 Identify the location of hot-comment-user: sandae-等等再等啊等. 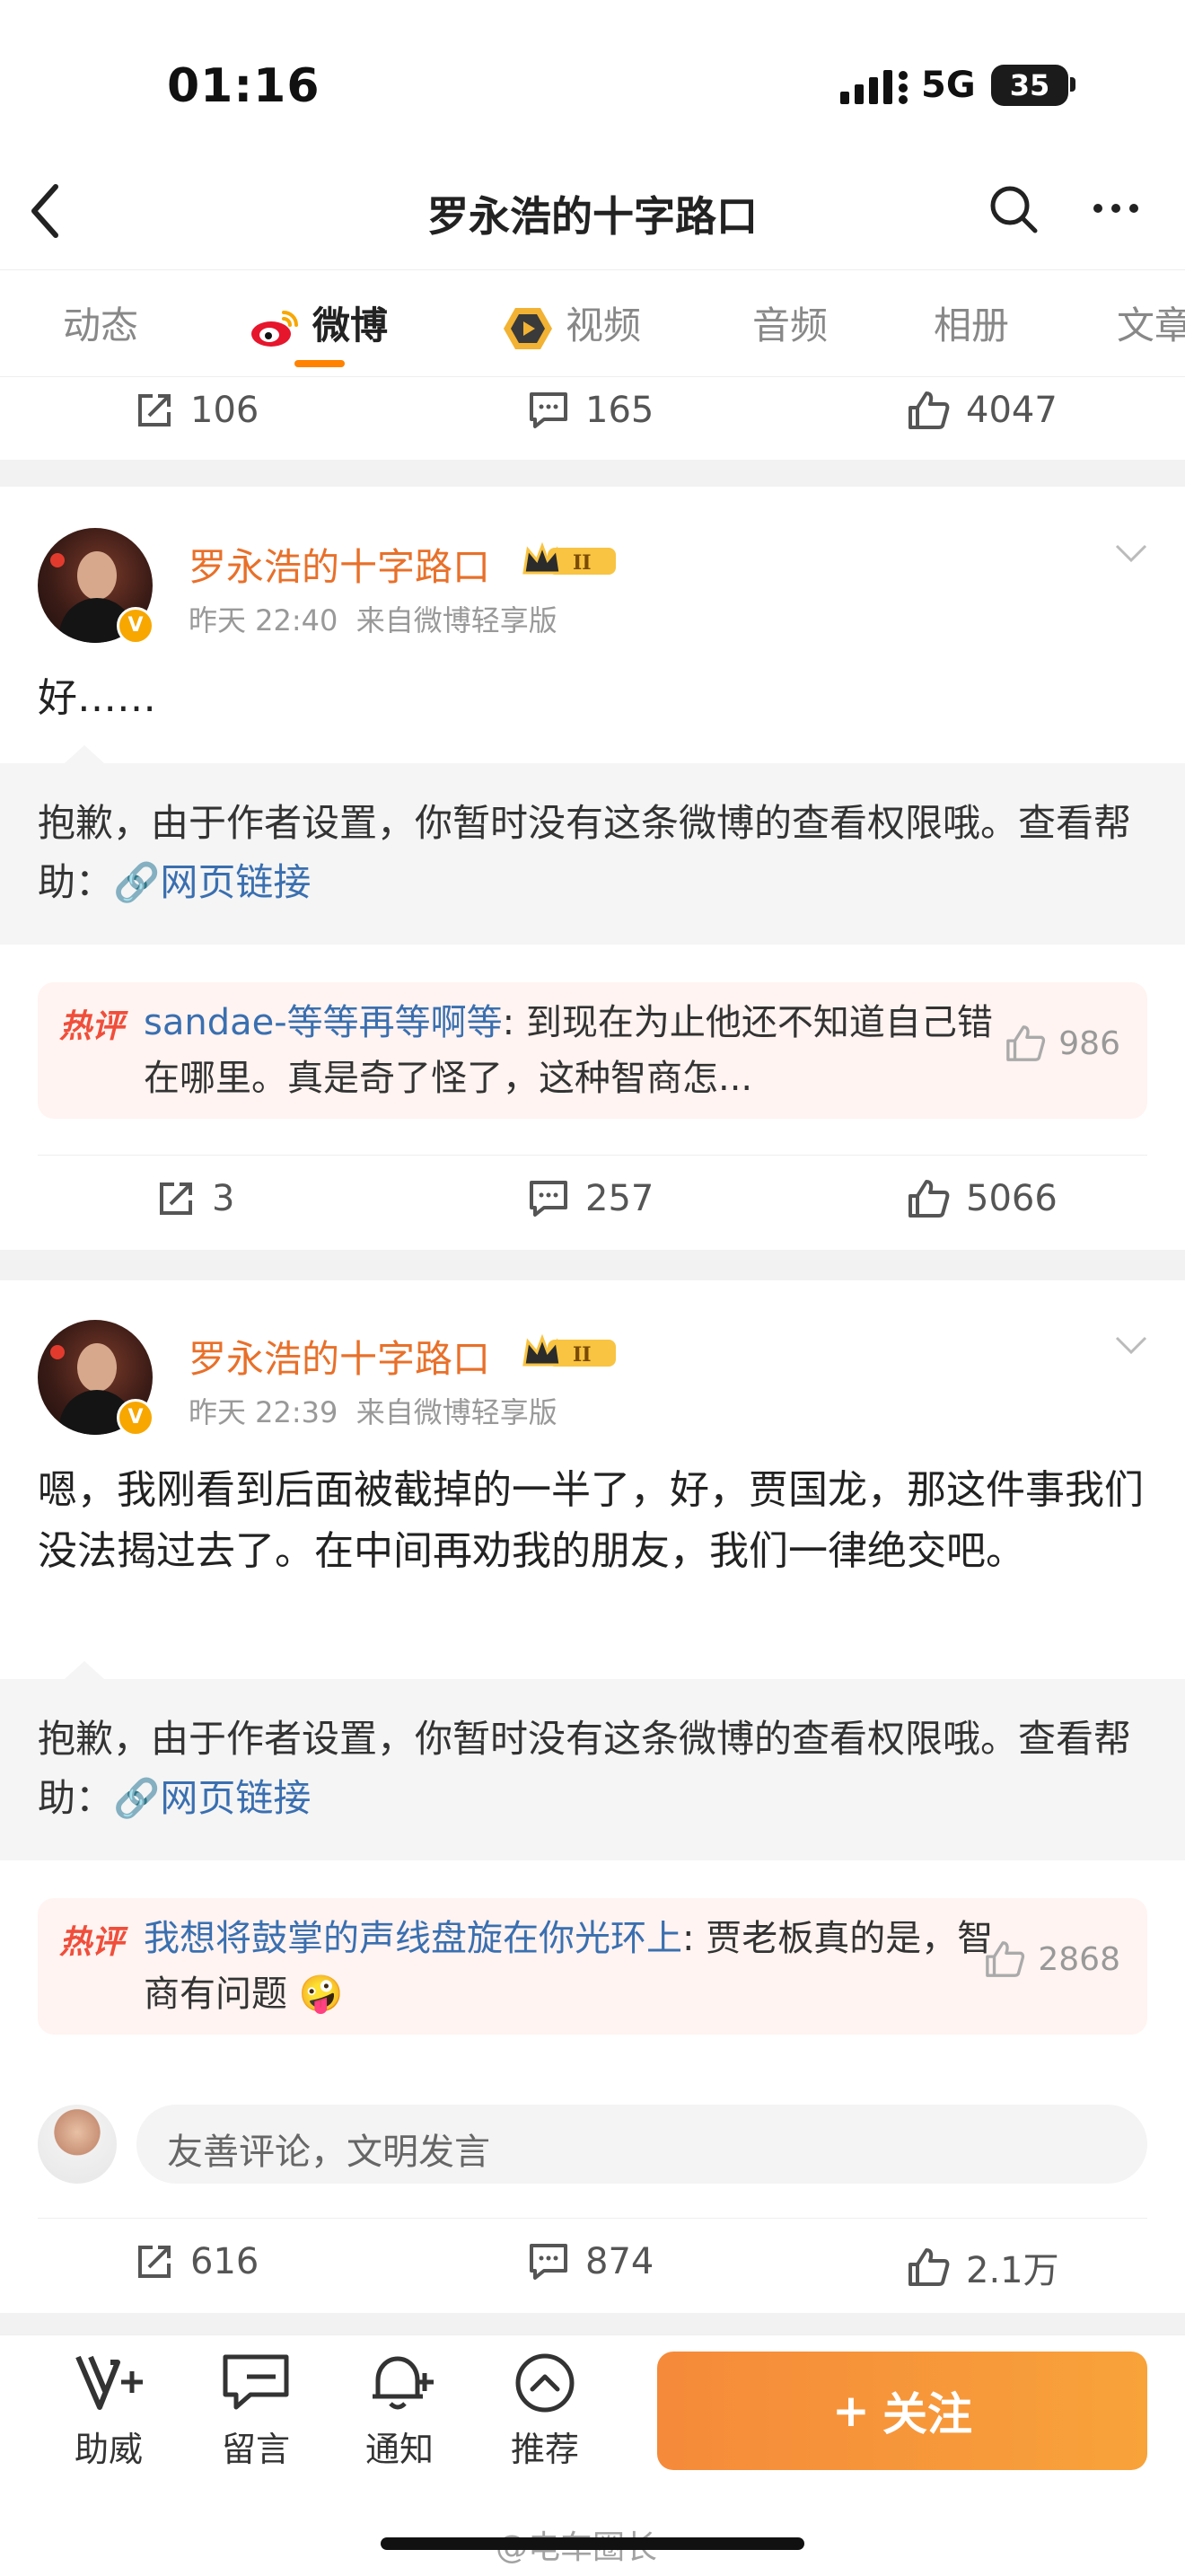
(323, 1023).